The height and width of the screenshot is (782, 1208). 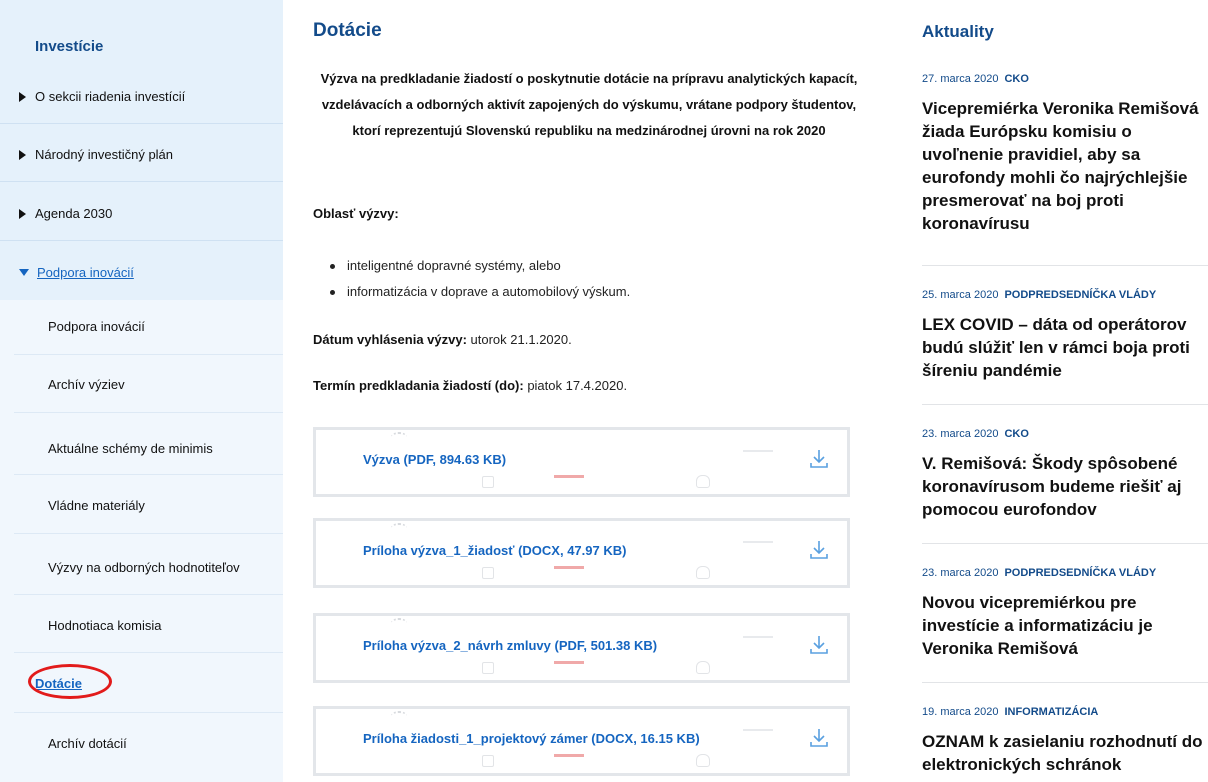 What do you see at coordinates (960, 295) in the screenshot?
I see `news-date: 25. marca 2020` at bounding box center [960, 295].